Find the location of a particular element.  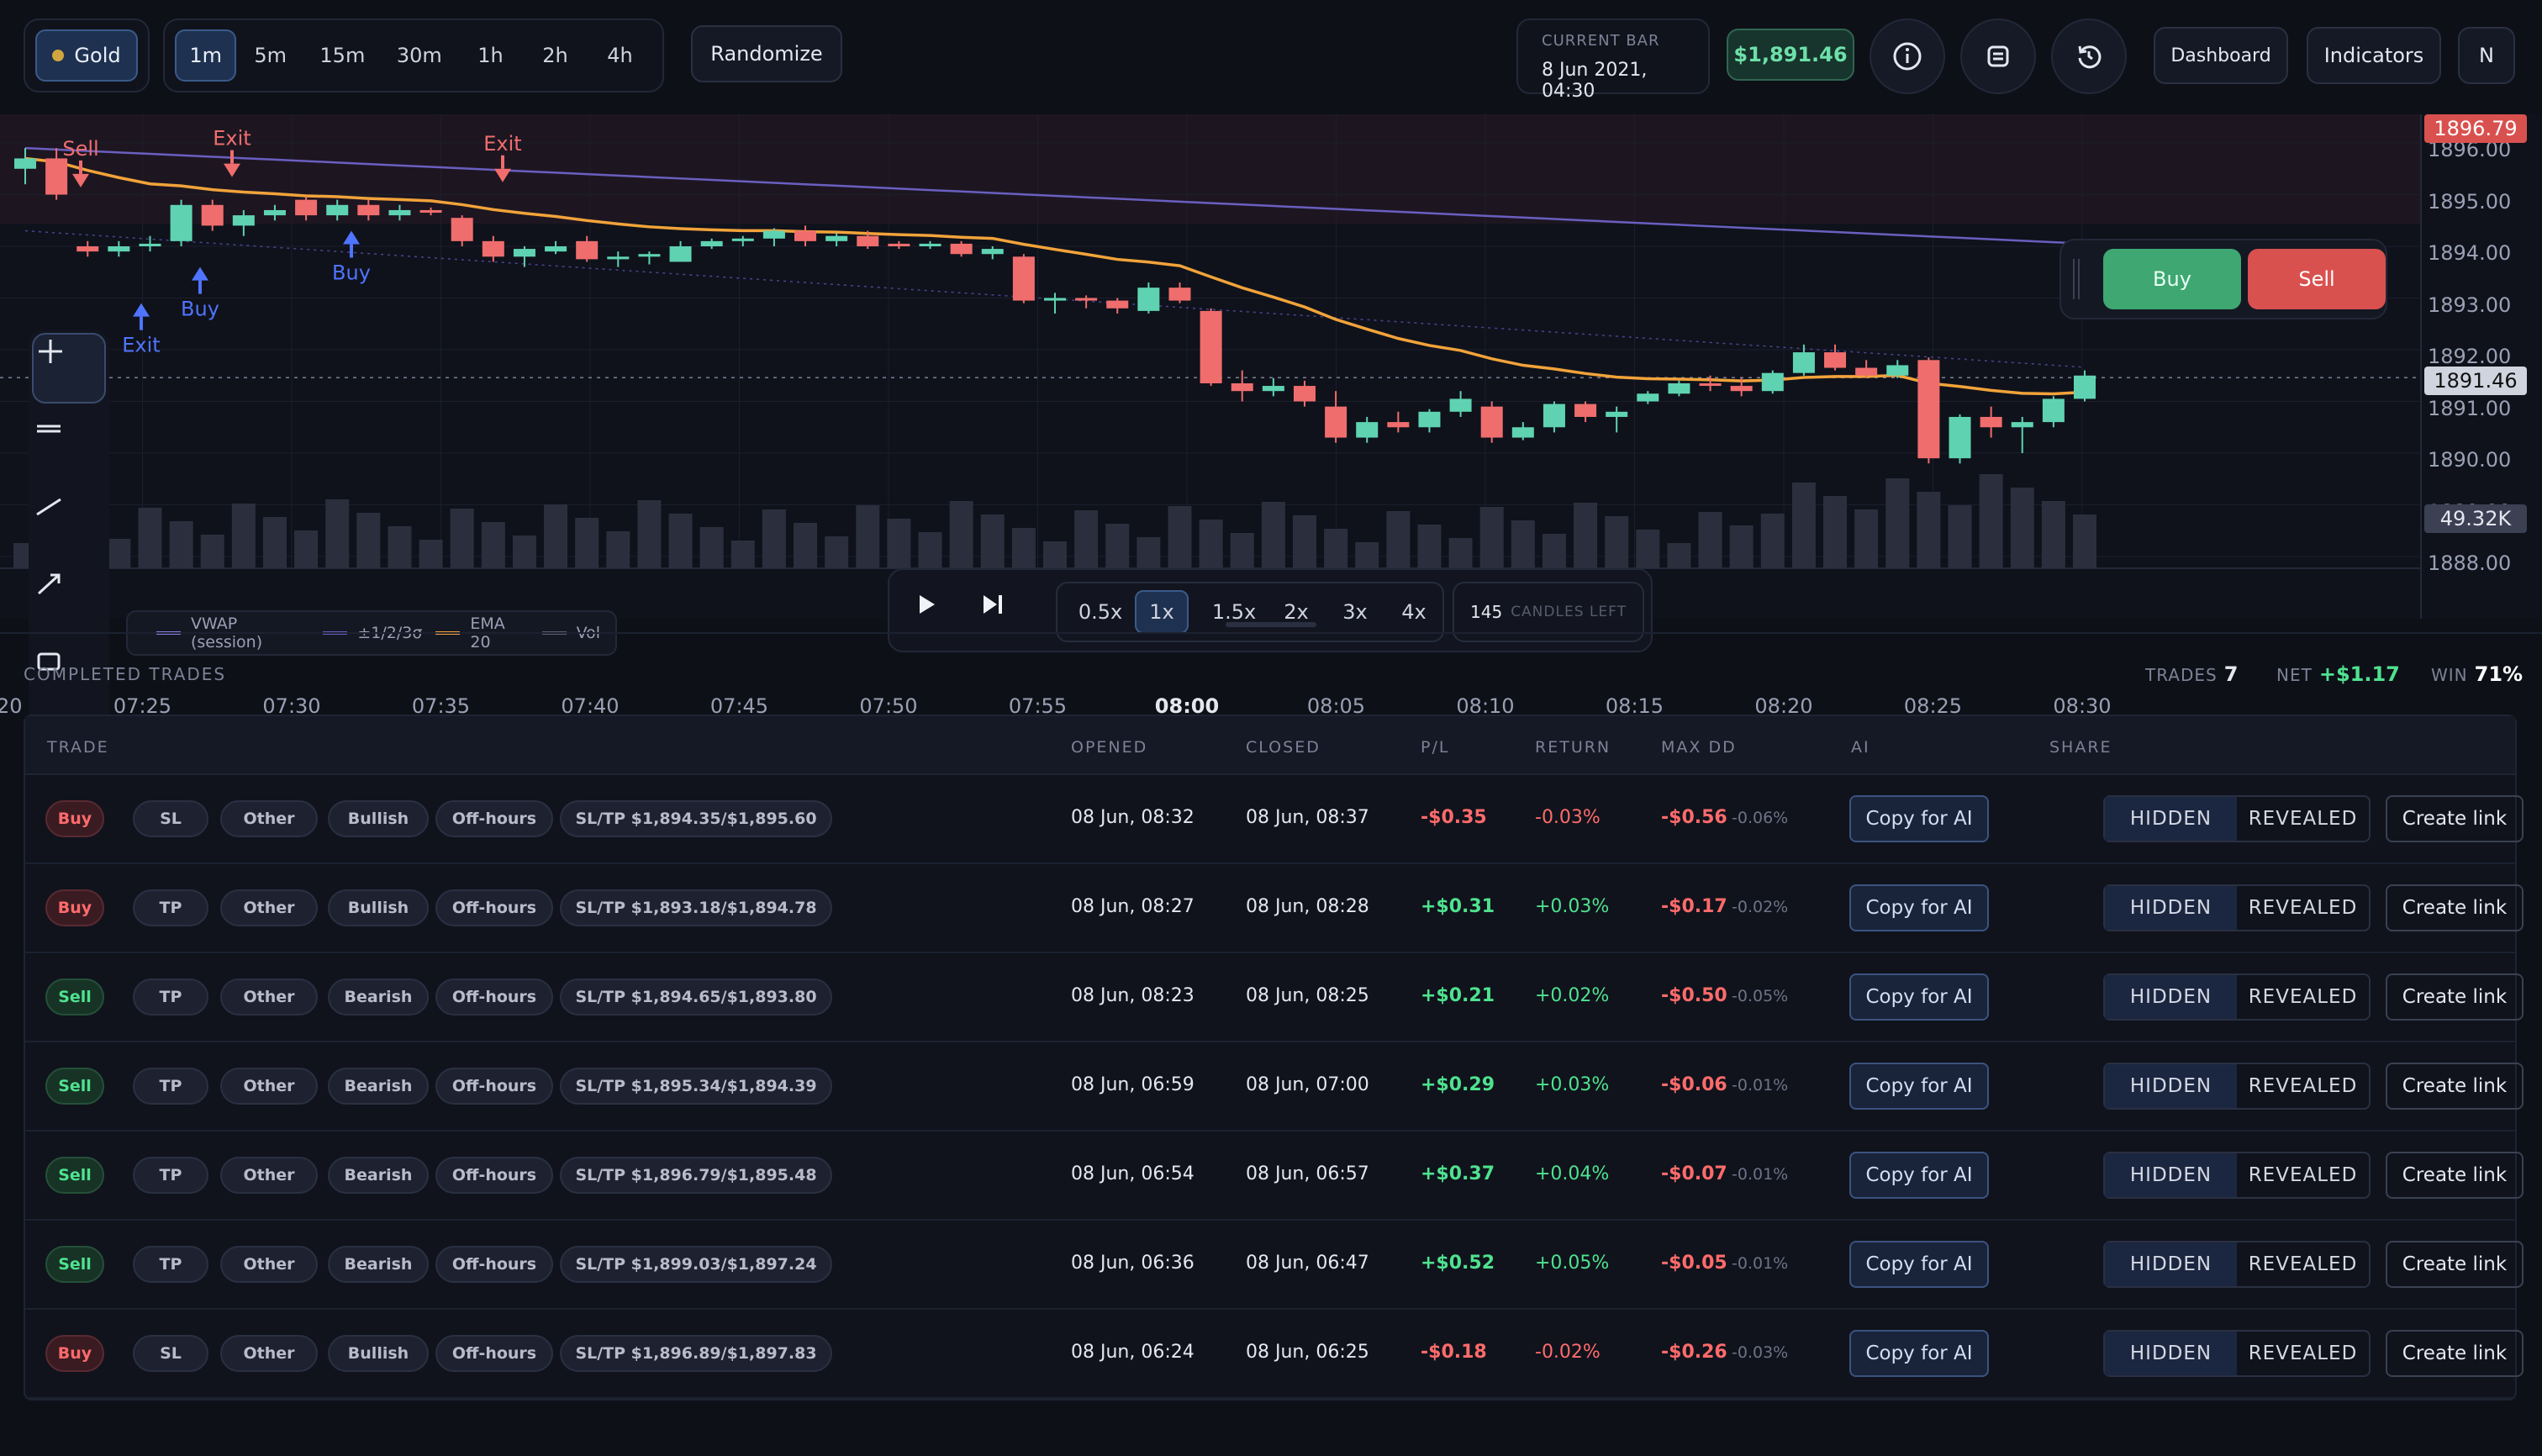

timeframe-15m: 15m is located at coordinates (342, 55).